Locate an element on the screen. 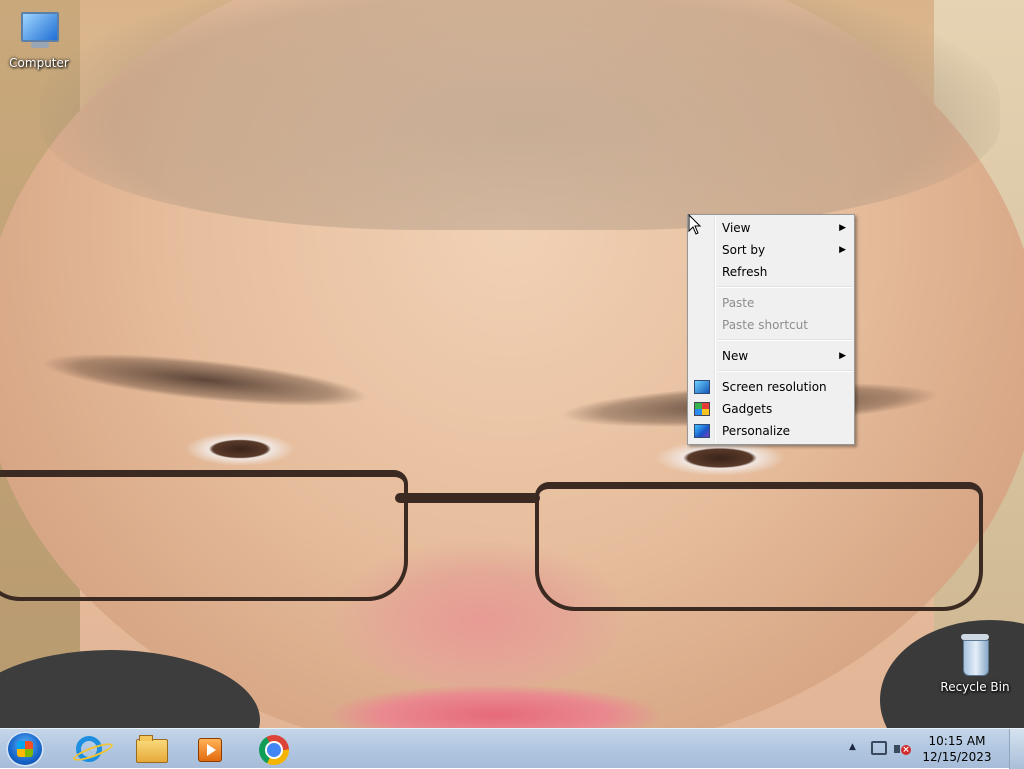 Image resolution: width=1024 pixels, height=769 pixels. clock: 10:15 AM 12/15/2023 is located at coordinates (957, 749).